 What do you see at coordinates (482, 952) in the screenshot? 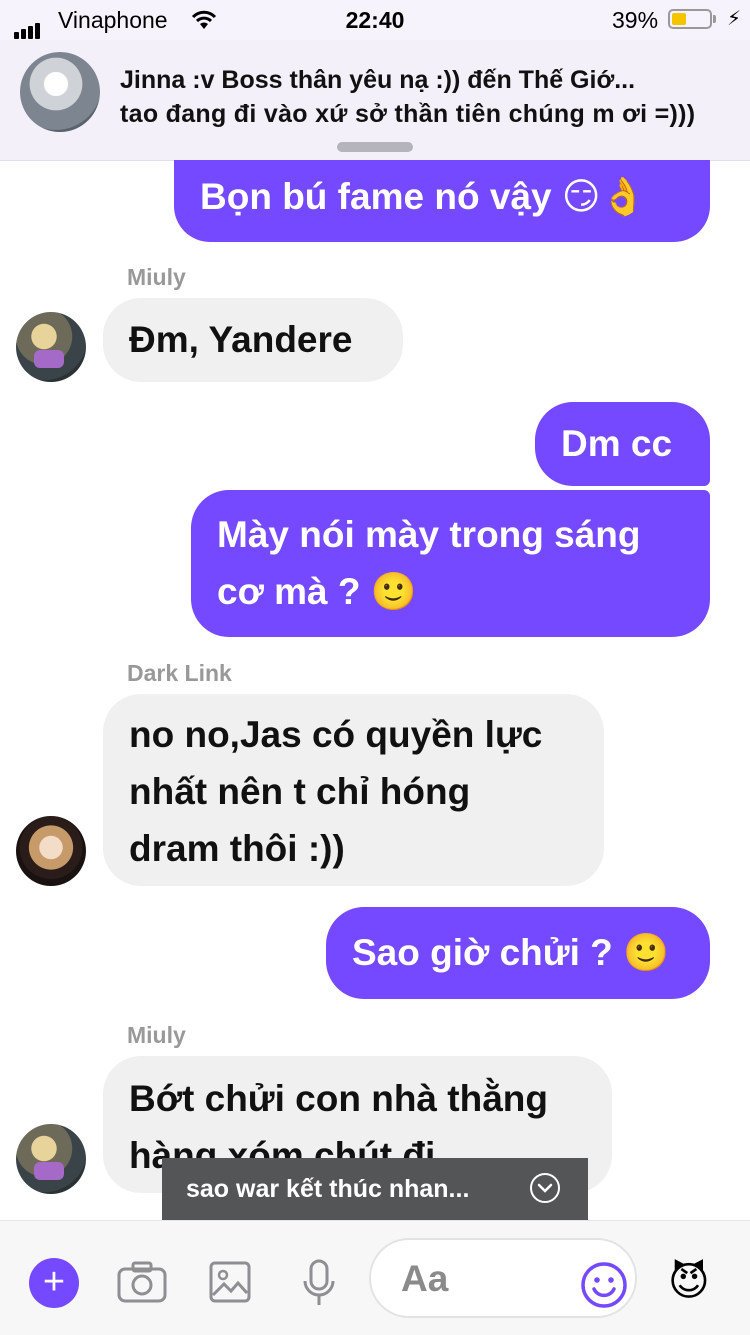
I see `message-text: Sao giờ chửi ?` at bounding box center [482, 952].